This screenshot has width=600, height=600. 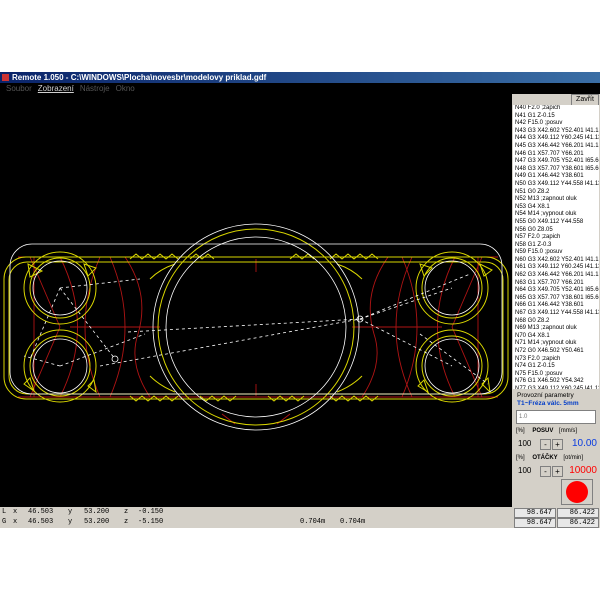 I want to click on speed-value: 10000, so click(x=583, y=470).